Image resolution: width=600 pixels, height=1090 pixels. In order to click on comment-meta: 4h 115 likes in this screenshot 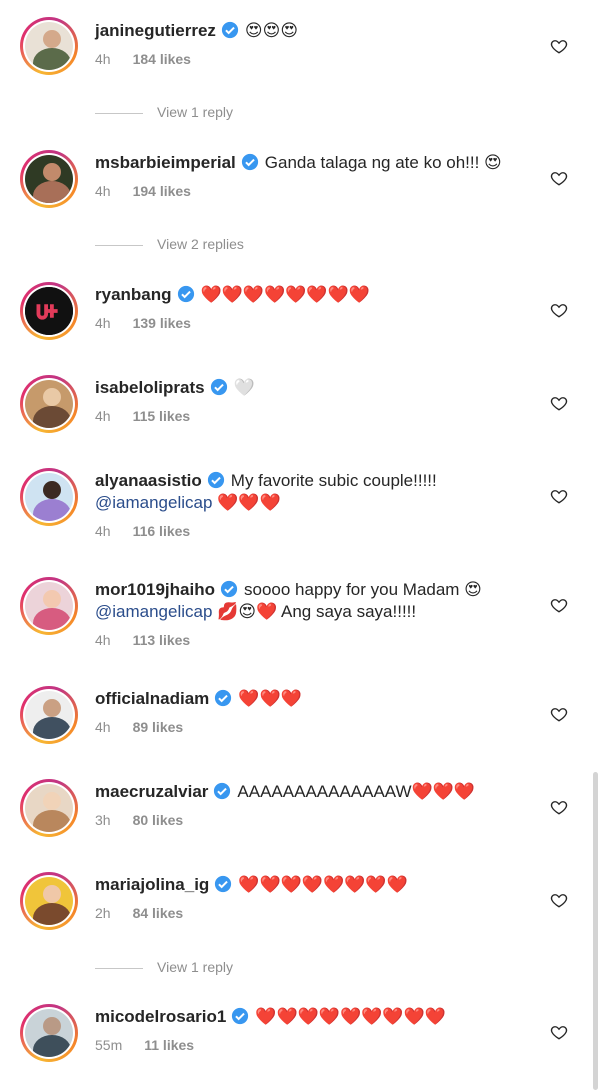, I will do `click(142, 416)`.